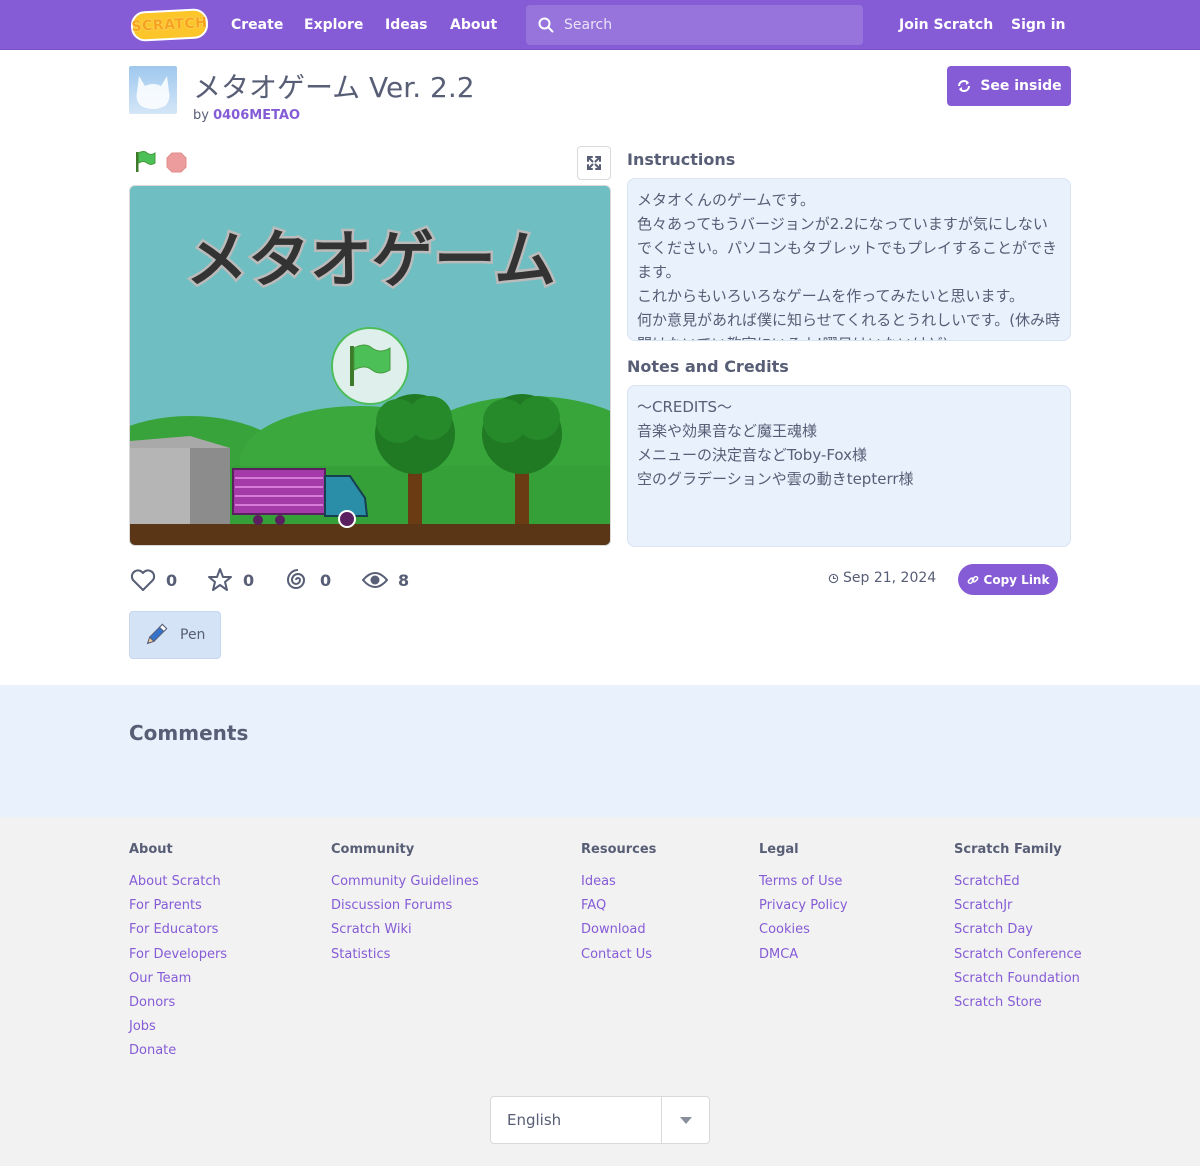  Describe the element at coordinates (803, 955) in the screenshot. I see `footer-link: DMCA` at that location.